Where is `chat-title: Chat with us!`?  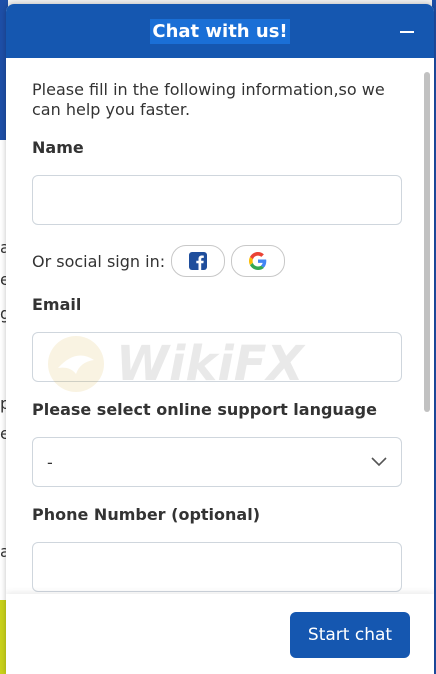 chat-title: Chat with us! is located at coordinates (220, 31).